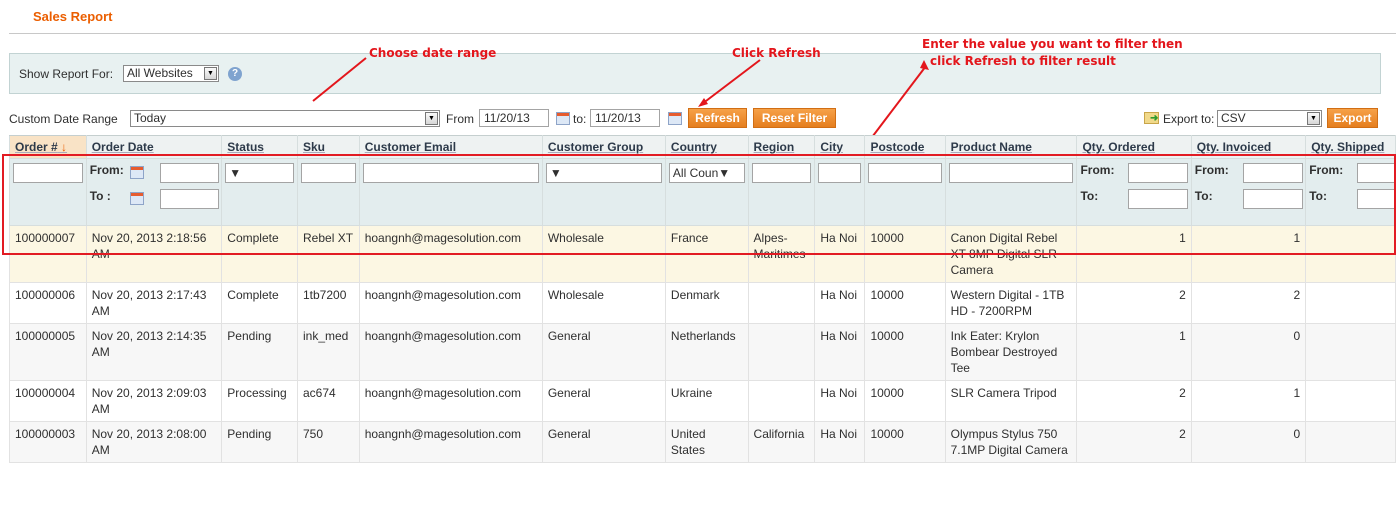 This screenshot has height=525, width=1396. I want to click on date-range-value: Today, so click(150, 118).